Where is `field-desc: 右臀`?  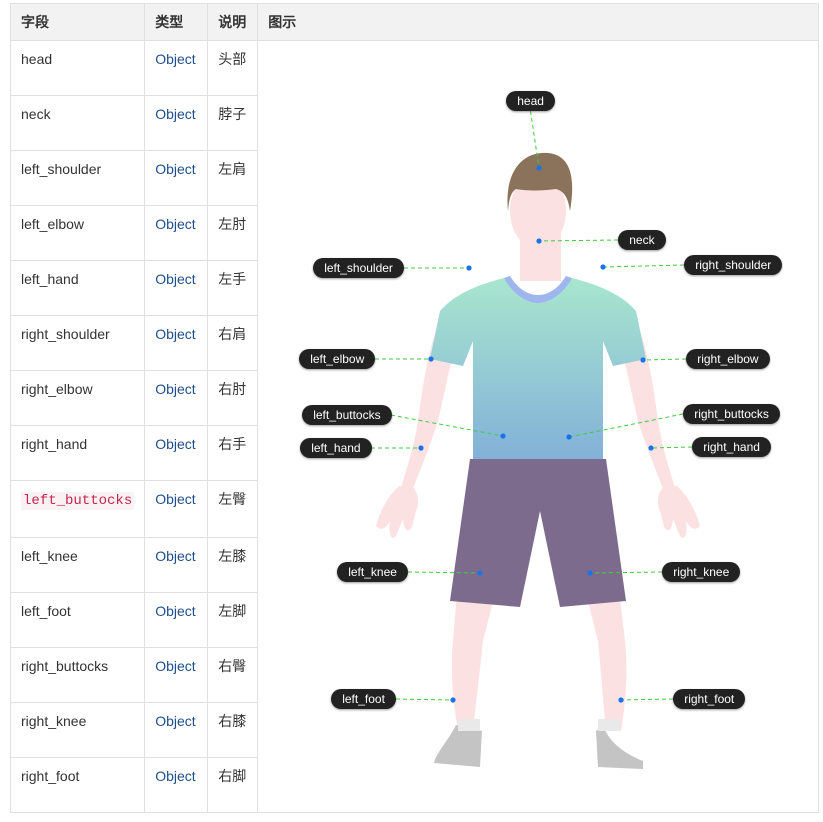 field-desc: 右臀 is located at coordinates (233, 675).